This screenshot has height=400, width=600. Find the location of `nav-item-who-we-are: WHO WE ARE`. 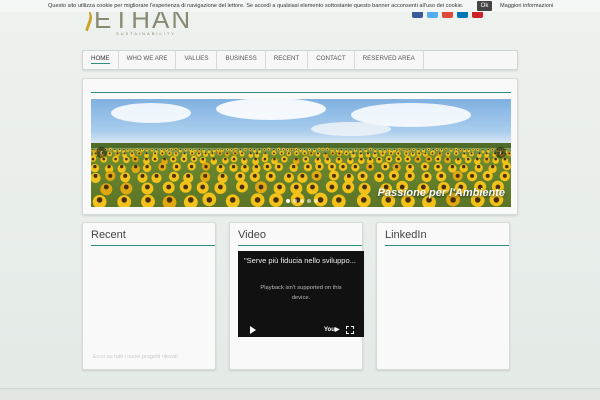

nav-item-who-we-are: WHO WE ARE is located at coordinates (148, 60).